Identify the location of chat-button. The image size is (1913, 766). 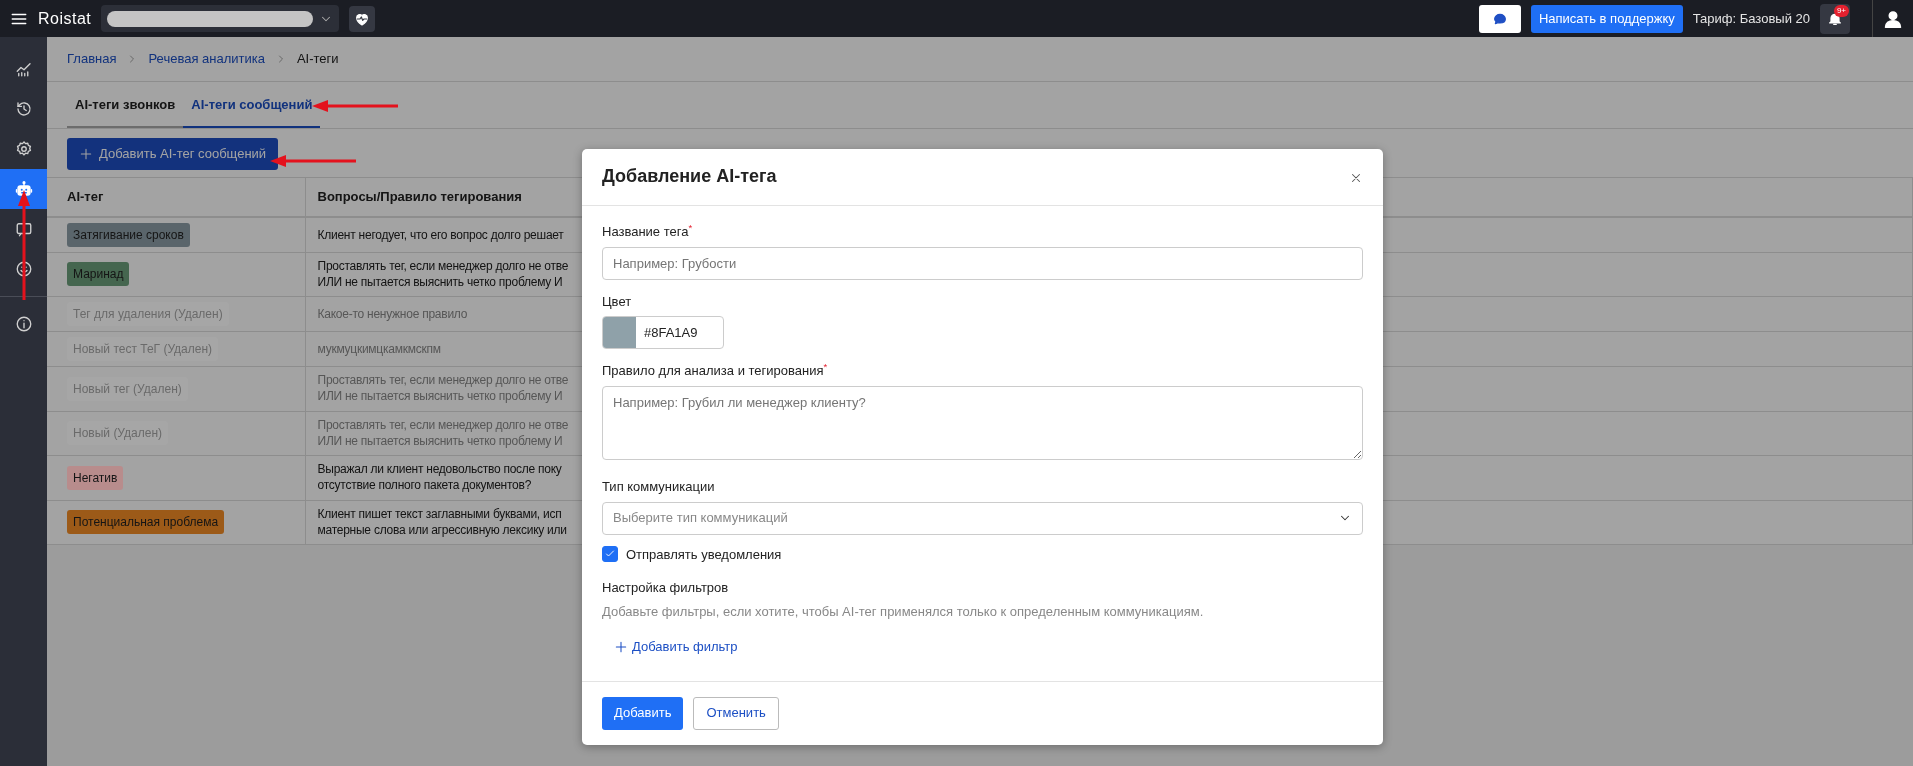
(1499, 18).